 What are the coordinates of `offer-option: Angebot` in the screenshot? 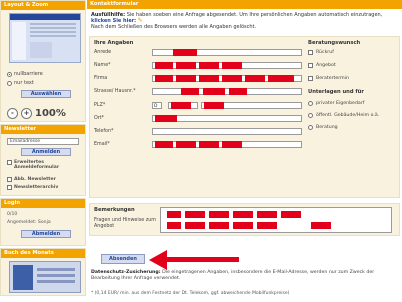 It's located at (322, 65).